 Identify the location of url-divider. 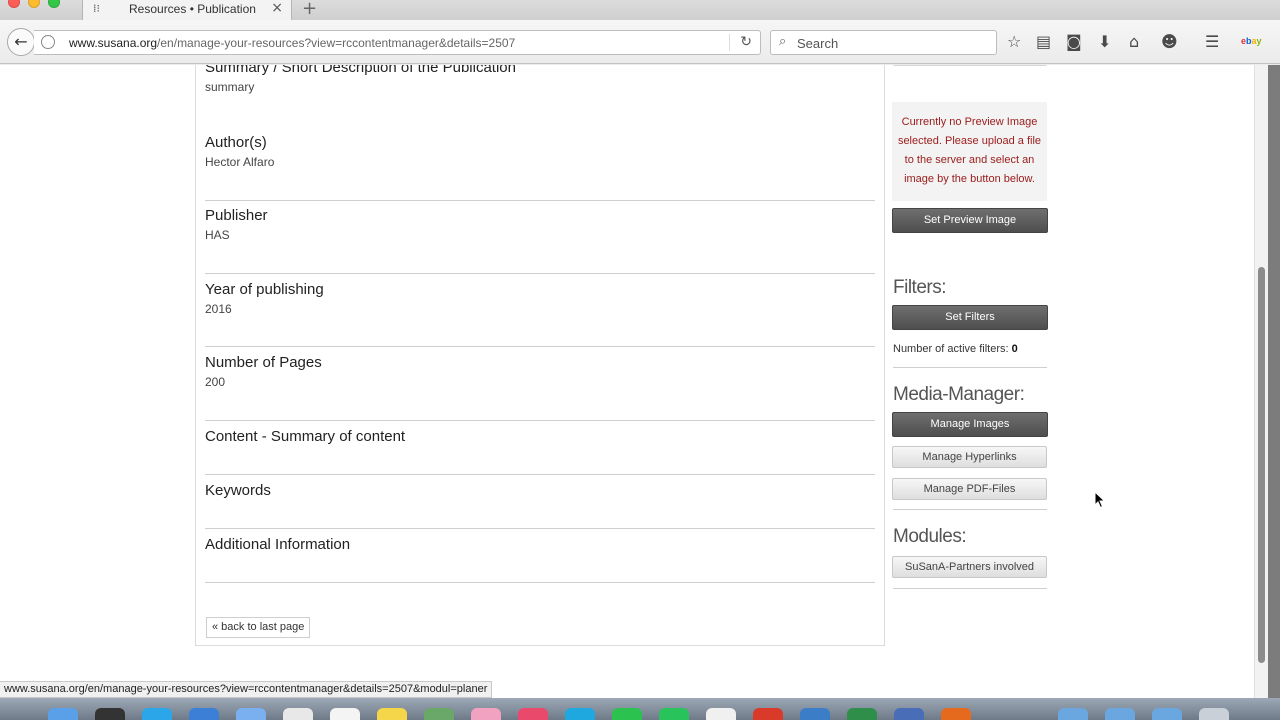
(729, 42).